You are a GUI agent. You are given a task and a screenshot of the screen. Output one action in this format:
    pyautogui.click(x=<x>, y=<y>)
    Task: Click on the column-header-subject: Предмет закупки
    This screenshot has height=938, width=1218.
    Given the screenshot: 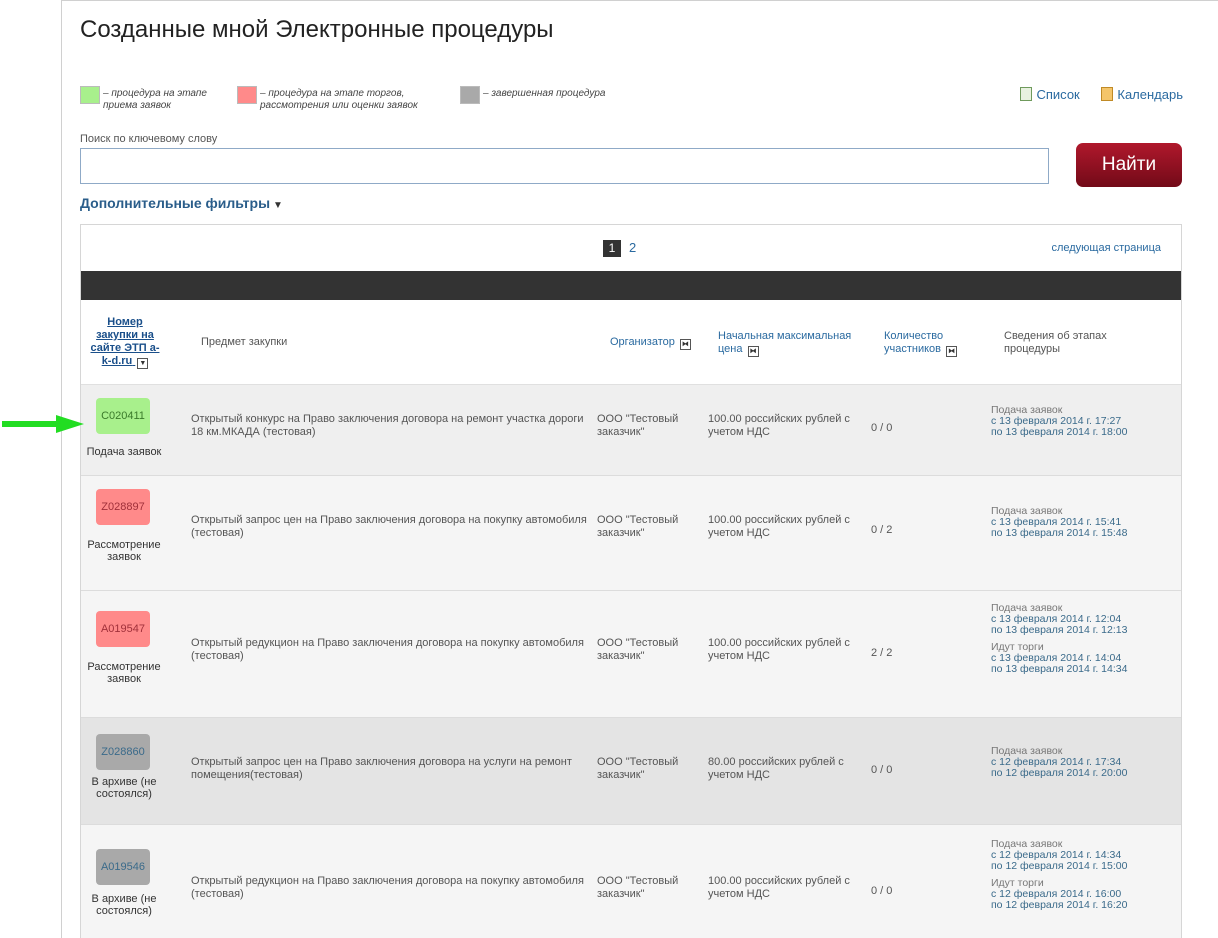 What is the action you would take?
    pyautogui.click(x=244, y=342)
    